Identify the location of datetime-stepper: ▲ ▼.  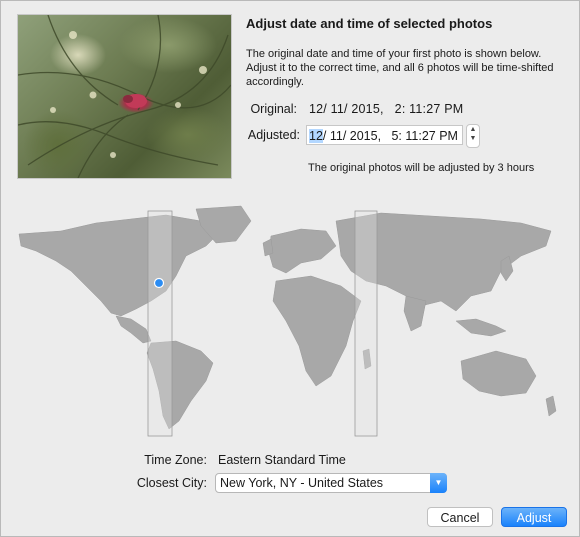
(473, 136).